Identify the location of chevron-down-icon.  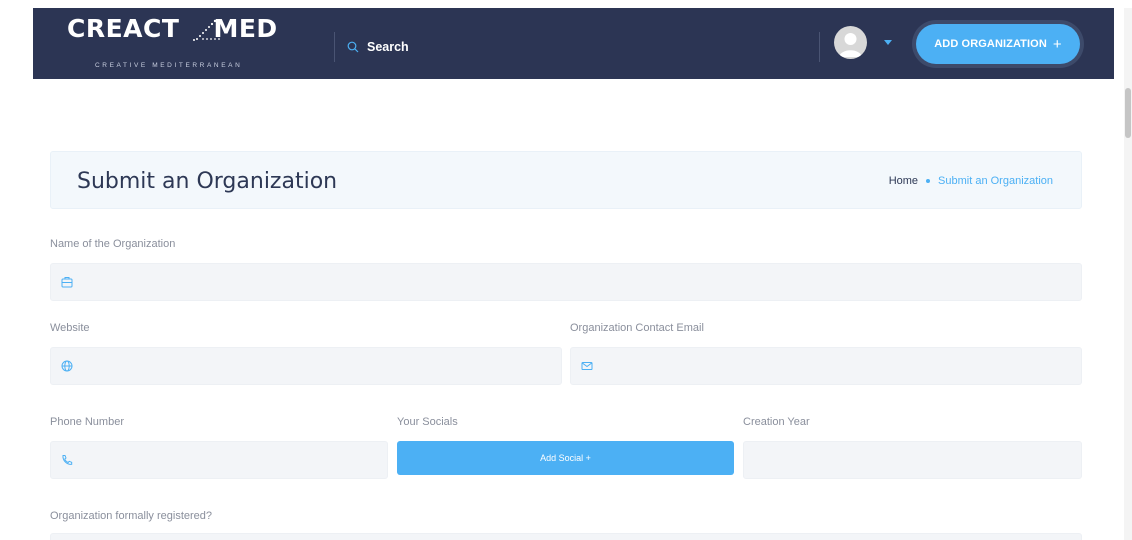
(888, 43).